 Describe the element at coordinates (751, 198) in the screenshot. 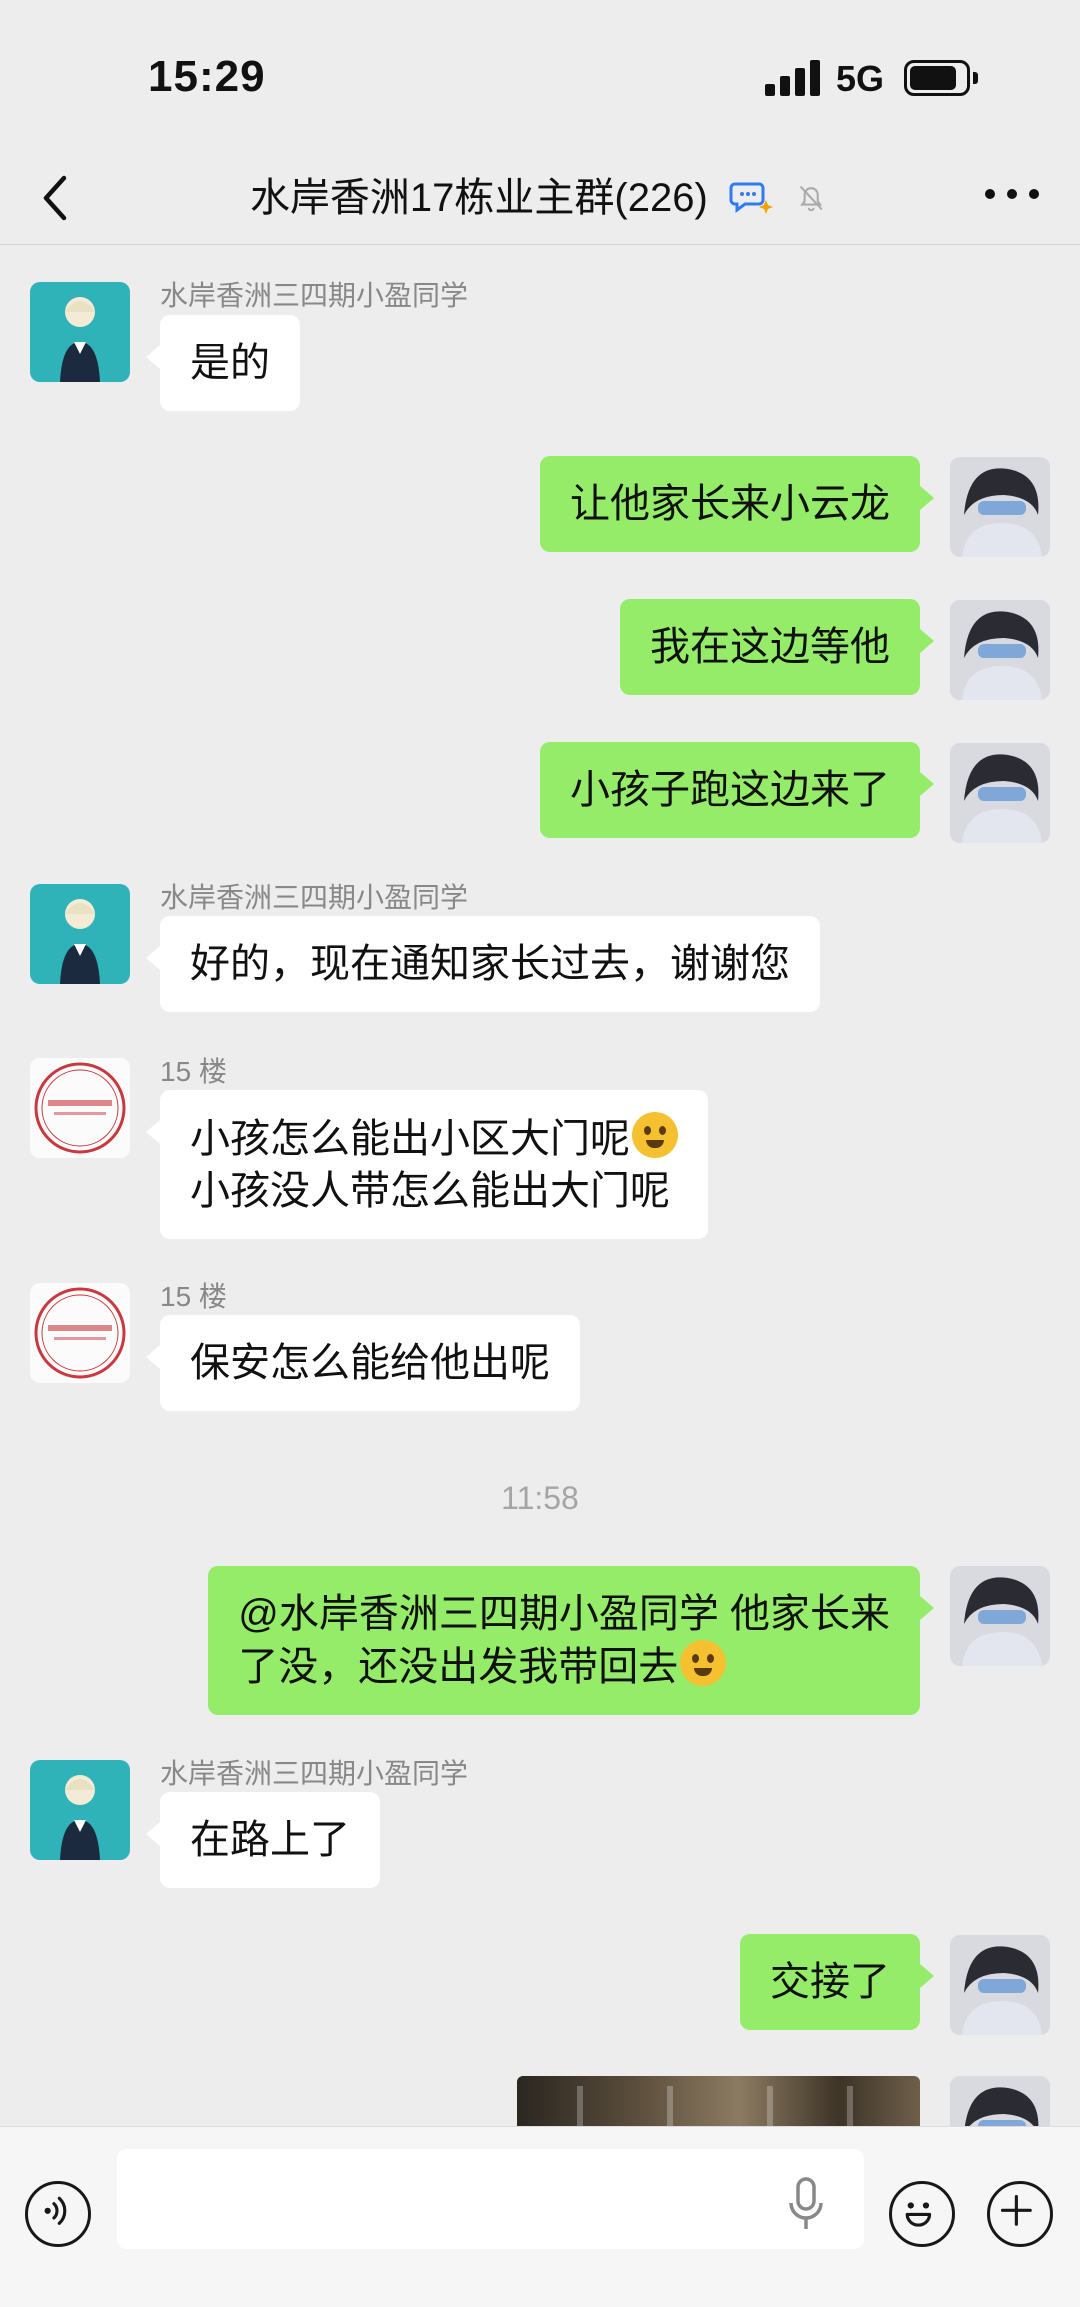

I see `chat-ai-icon` at that location.